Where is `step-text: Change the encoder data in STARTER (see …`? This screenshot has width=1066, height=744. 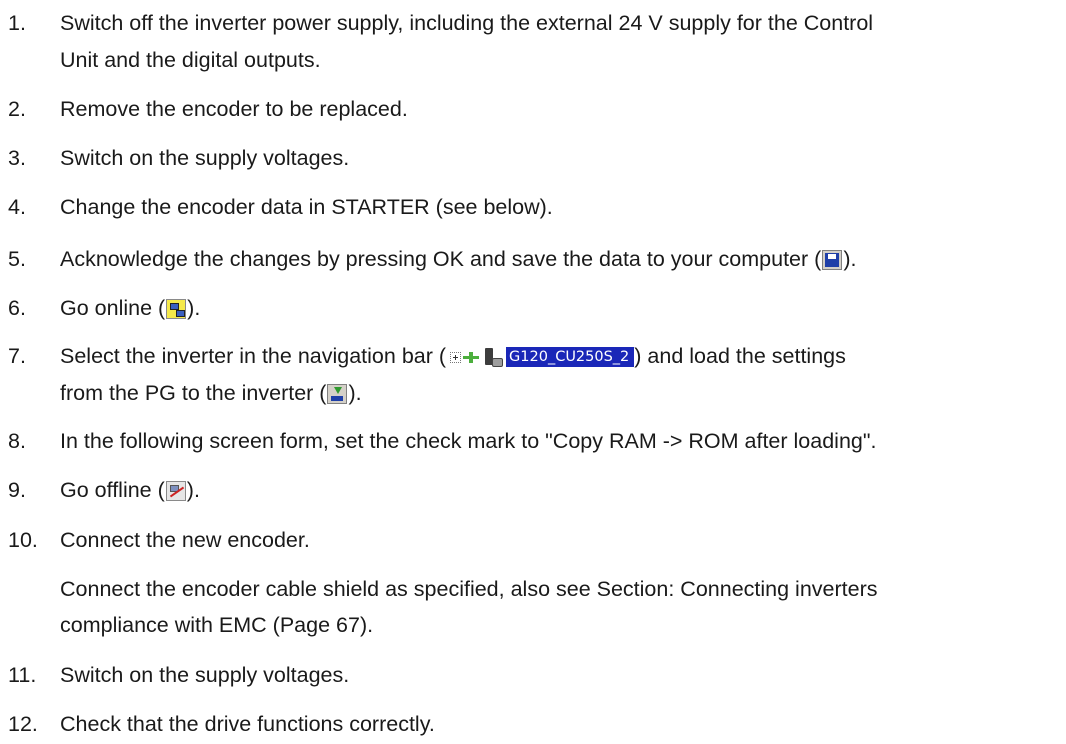 step-text: Change the encoder data in STARTER (see … is located at coordinates (306, 207).